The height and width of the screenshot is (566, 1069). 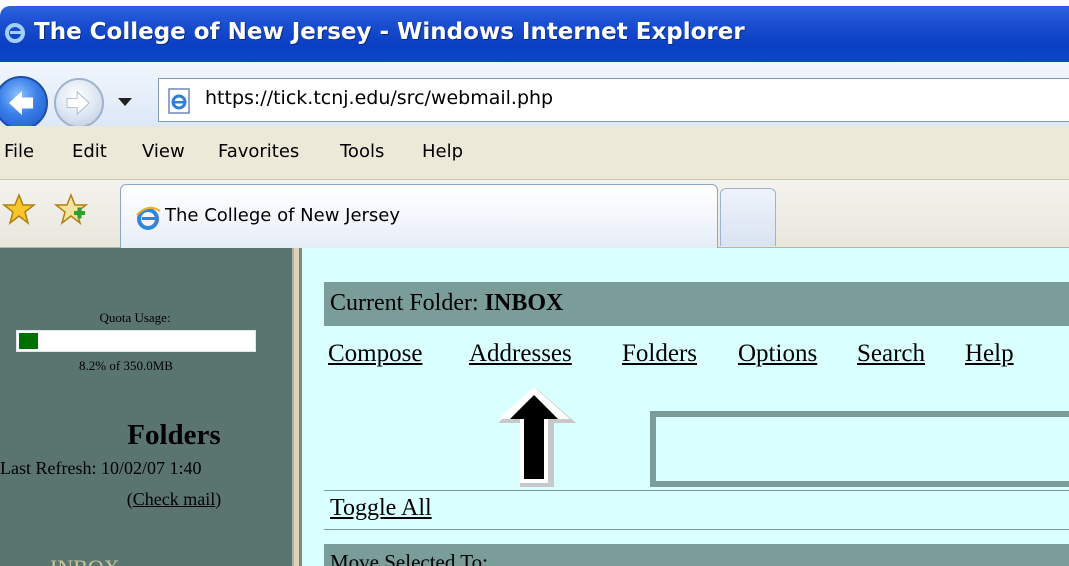 I want to click on dropdown-icon, so click(x=125, y=102).